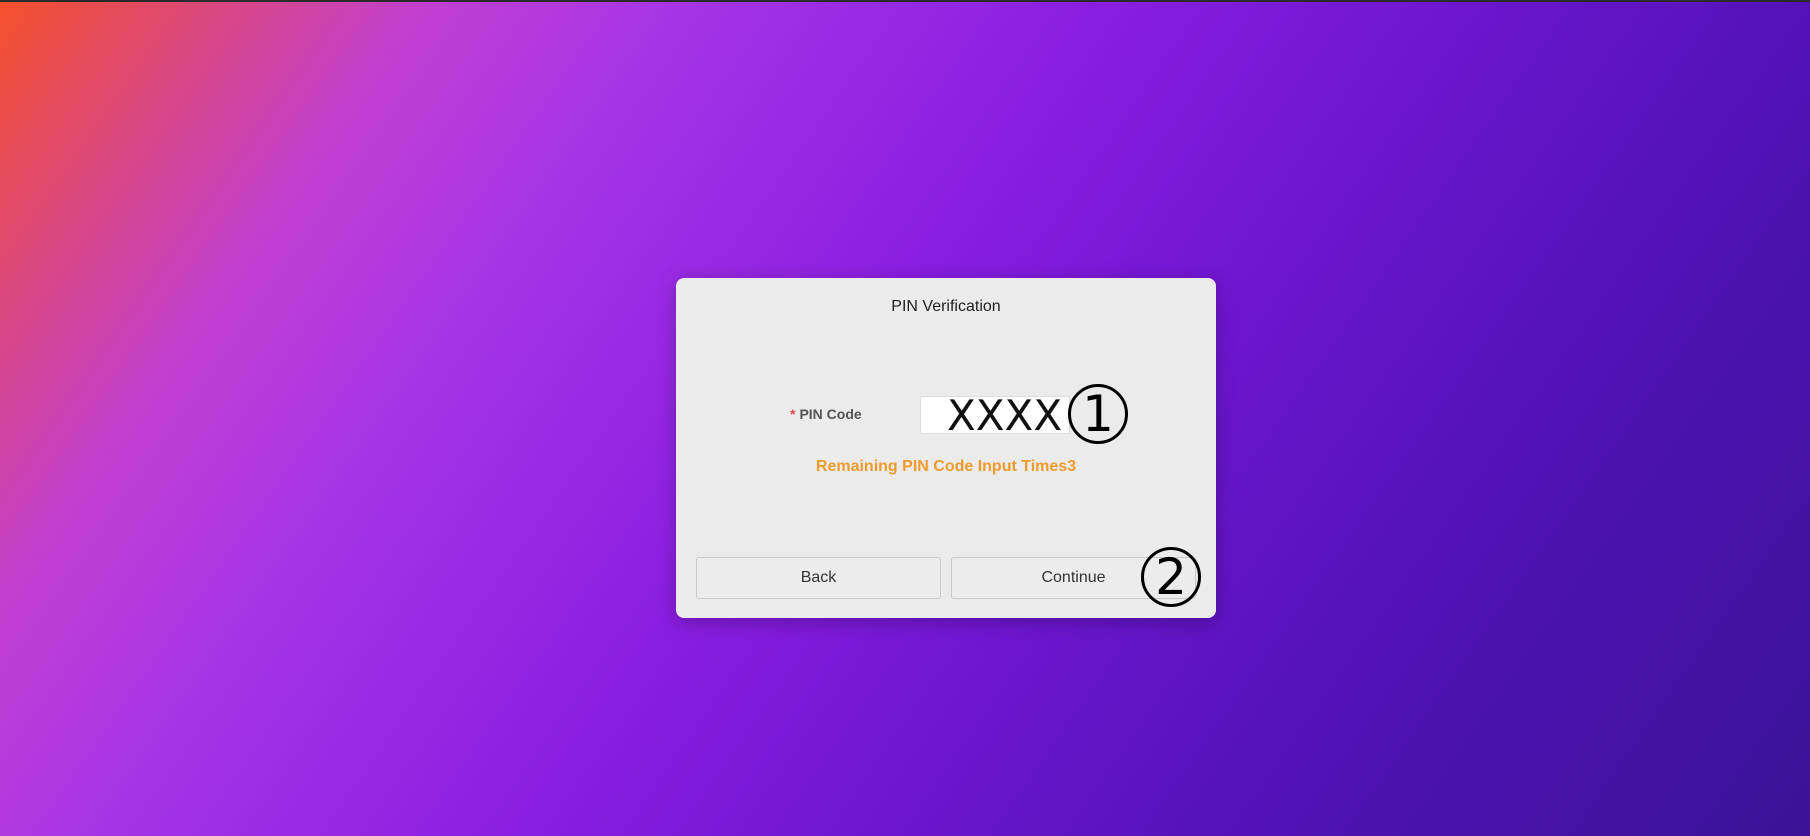 Image resolution: width=1810 pixels, height=836 pixels. I want to click on top-edge-line, so click(905, 1).